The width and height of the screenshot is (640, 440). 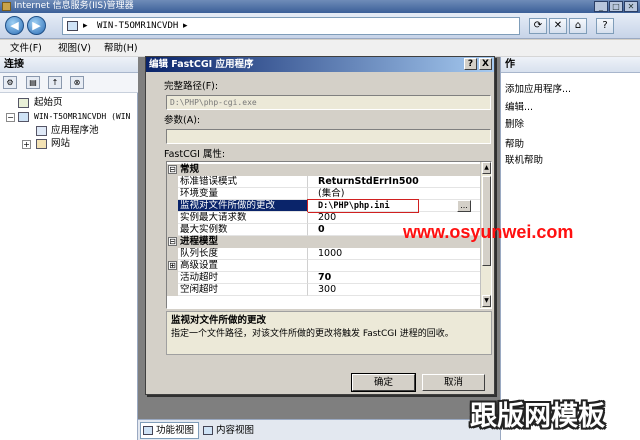 I want to click on menu-help: 帮助(H), so click(x=121, y=48).